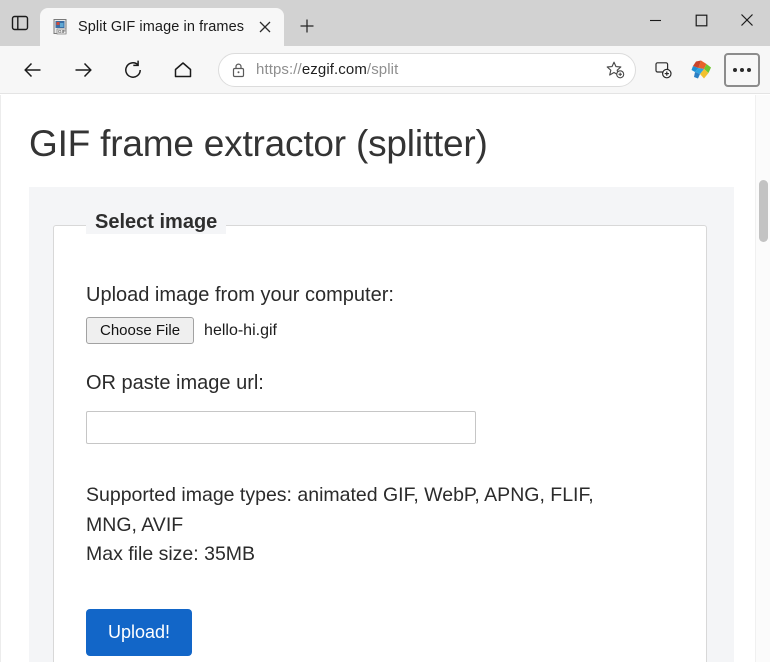 The image size is (770, 662). What do you see at coordinates (62, 31) in the screenshot?
I see `svg-text: GIF` at bounding box center [62, 31].